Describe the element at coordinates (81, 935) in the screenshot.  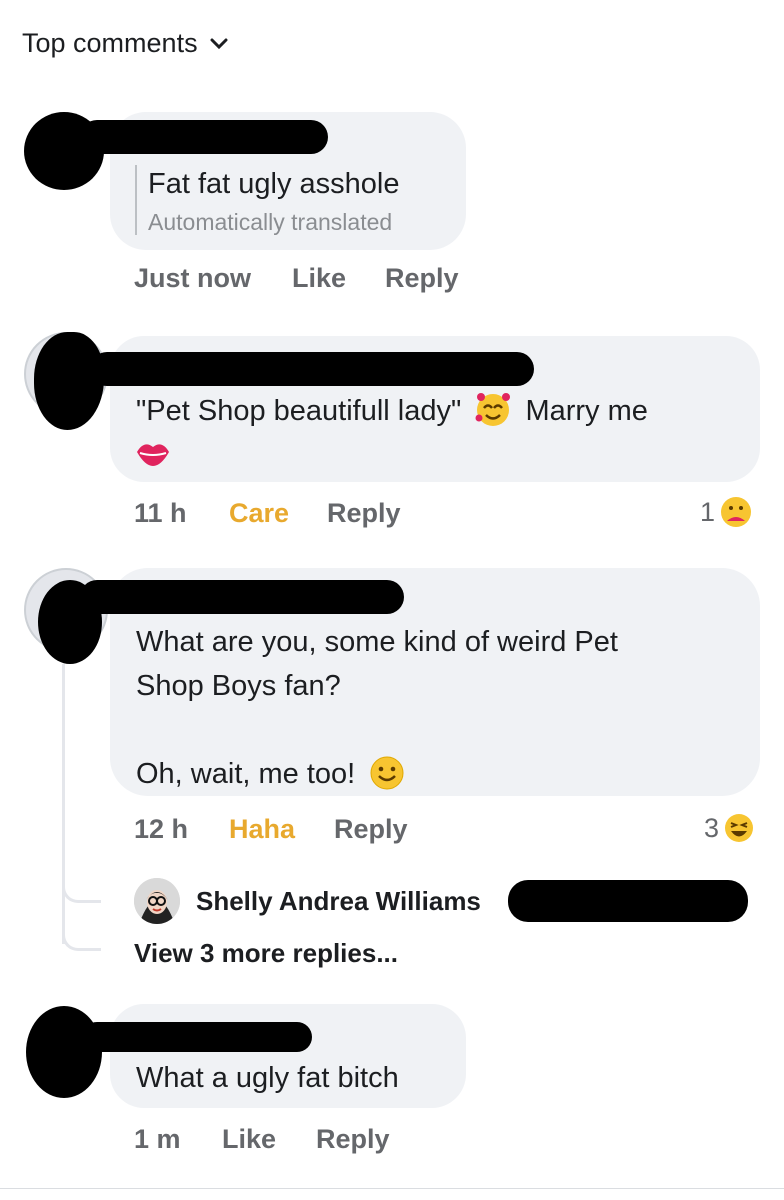
I see `view-more-connector` at that location.